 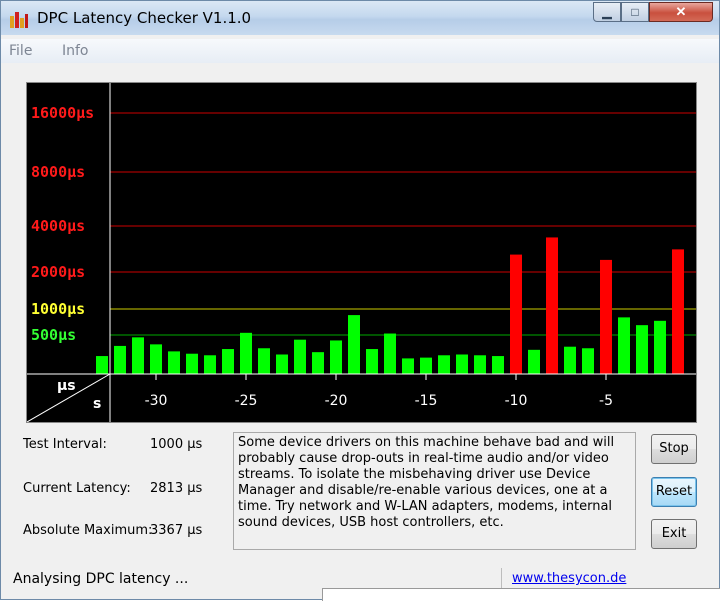 I want to click on y-label-1000: 1000µs, so click(x=58, y=309).